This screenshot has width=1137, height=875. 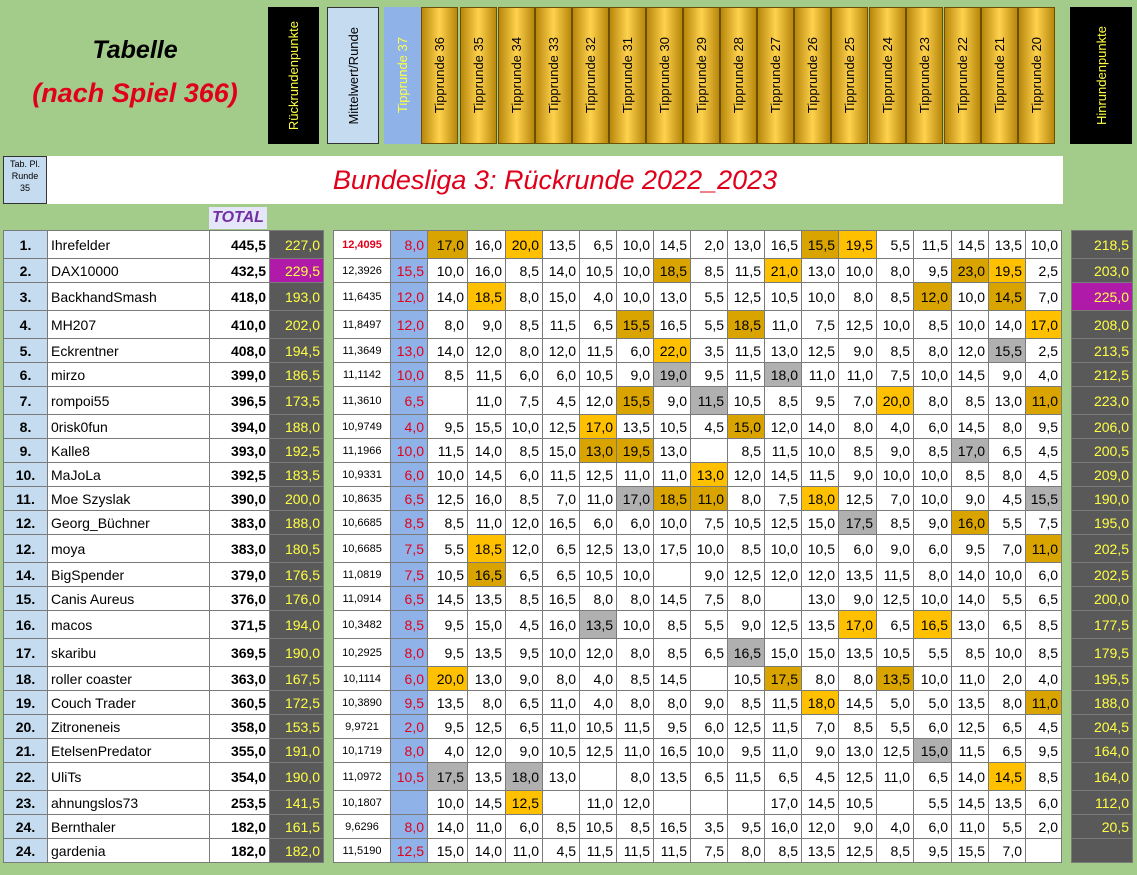 What do you see at coordinates (128, 548) in the screenshot?
I see `player-name-cell: moya` at bounding box center [128, 548].